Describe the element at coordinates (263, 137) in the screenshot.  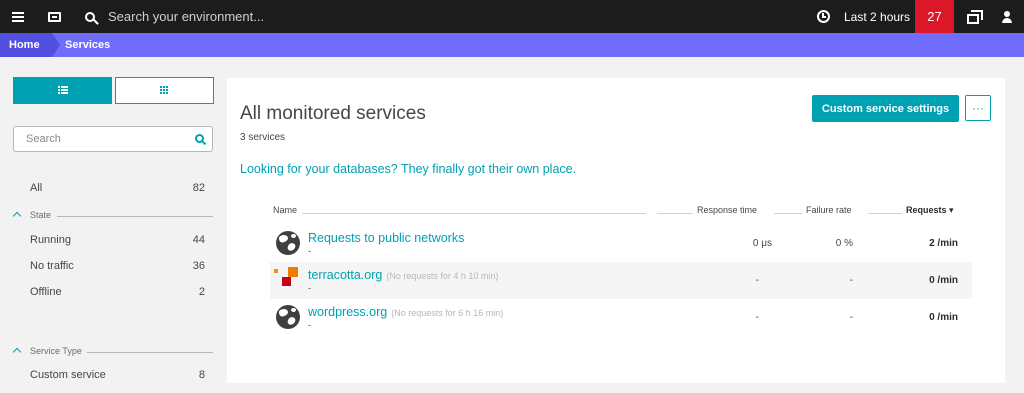
I see `services-count: 3 services` at that location.